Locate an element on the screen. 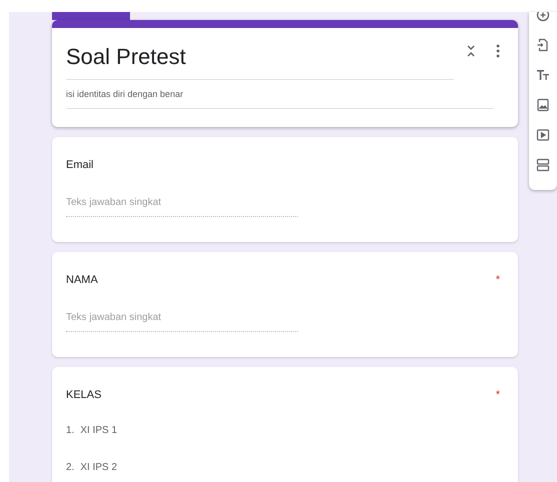  question-title: KELAS is located at coordinates (84, 395).